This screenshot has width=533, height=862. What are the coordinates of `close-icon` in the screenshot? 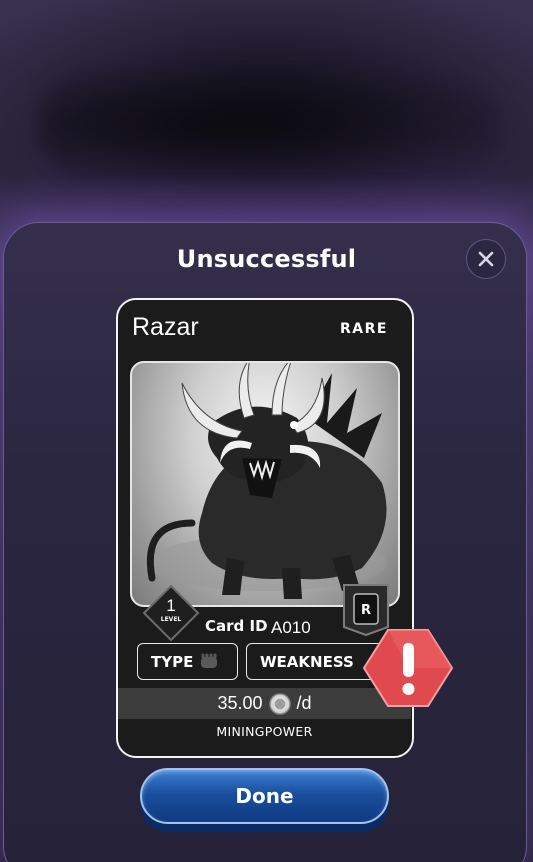 It's located at (486, 259).